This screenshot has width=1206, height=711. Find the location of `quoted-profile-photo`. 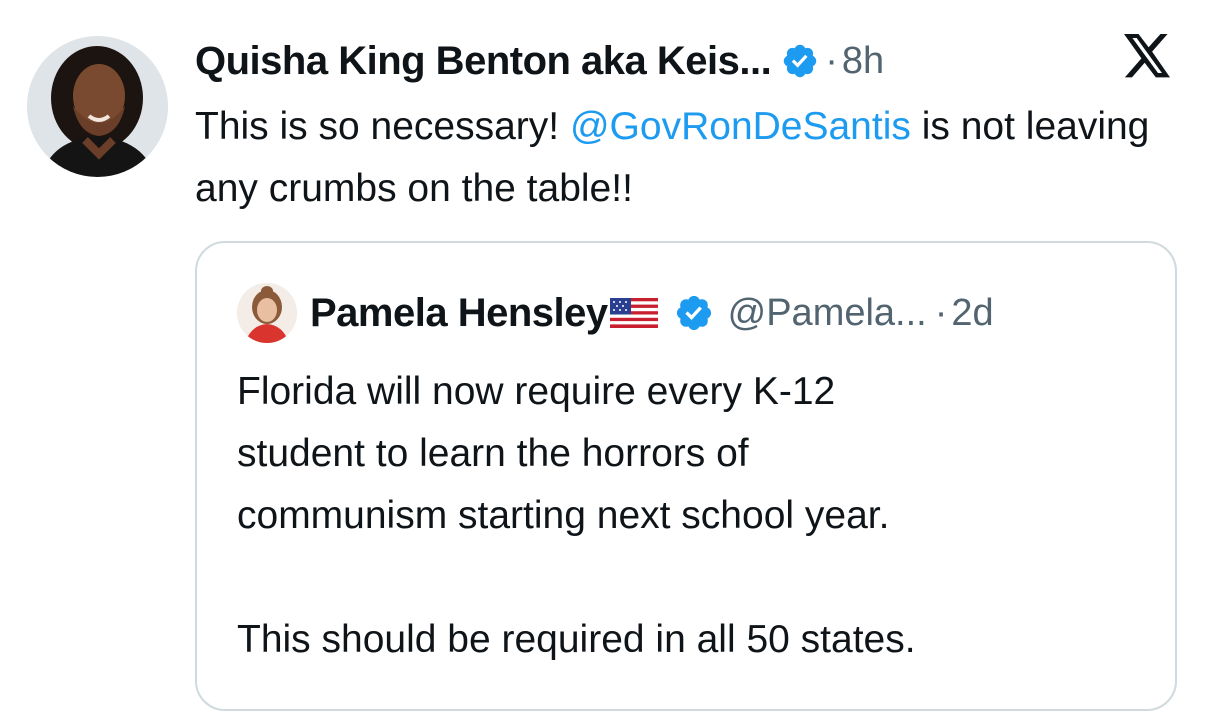

quoted-profile-photo is located at coordinates (267, 313).